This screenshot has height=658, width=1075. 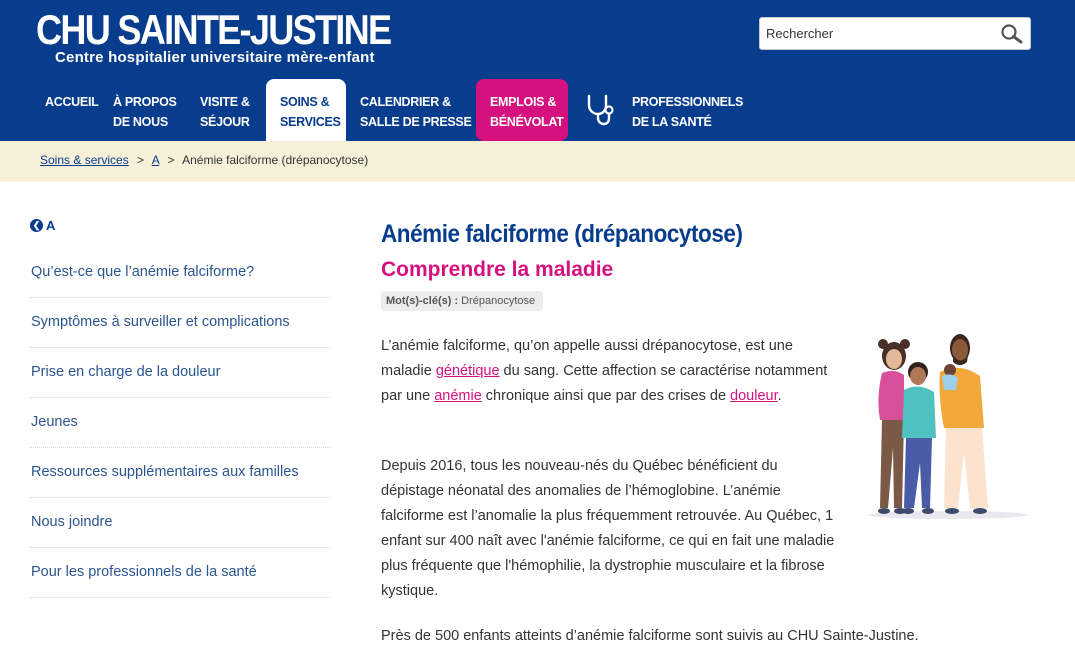 What do you see at coordinates (562, 234) in the screenshot?
I see `page-title: Anémie falciforme (drépanocytose)` at bounding box center [562, 234].